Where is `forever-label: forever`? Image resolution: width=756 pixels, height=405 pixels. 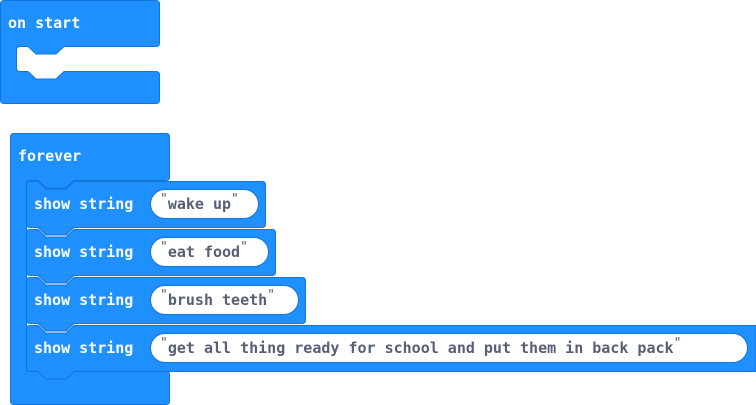
forever-label: forever is located at coordinates (50, 156).